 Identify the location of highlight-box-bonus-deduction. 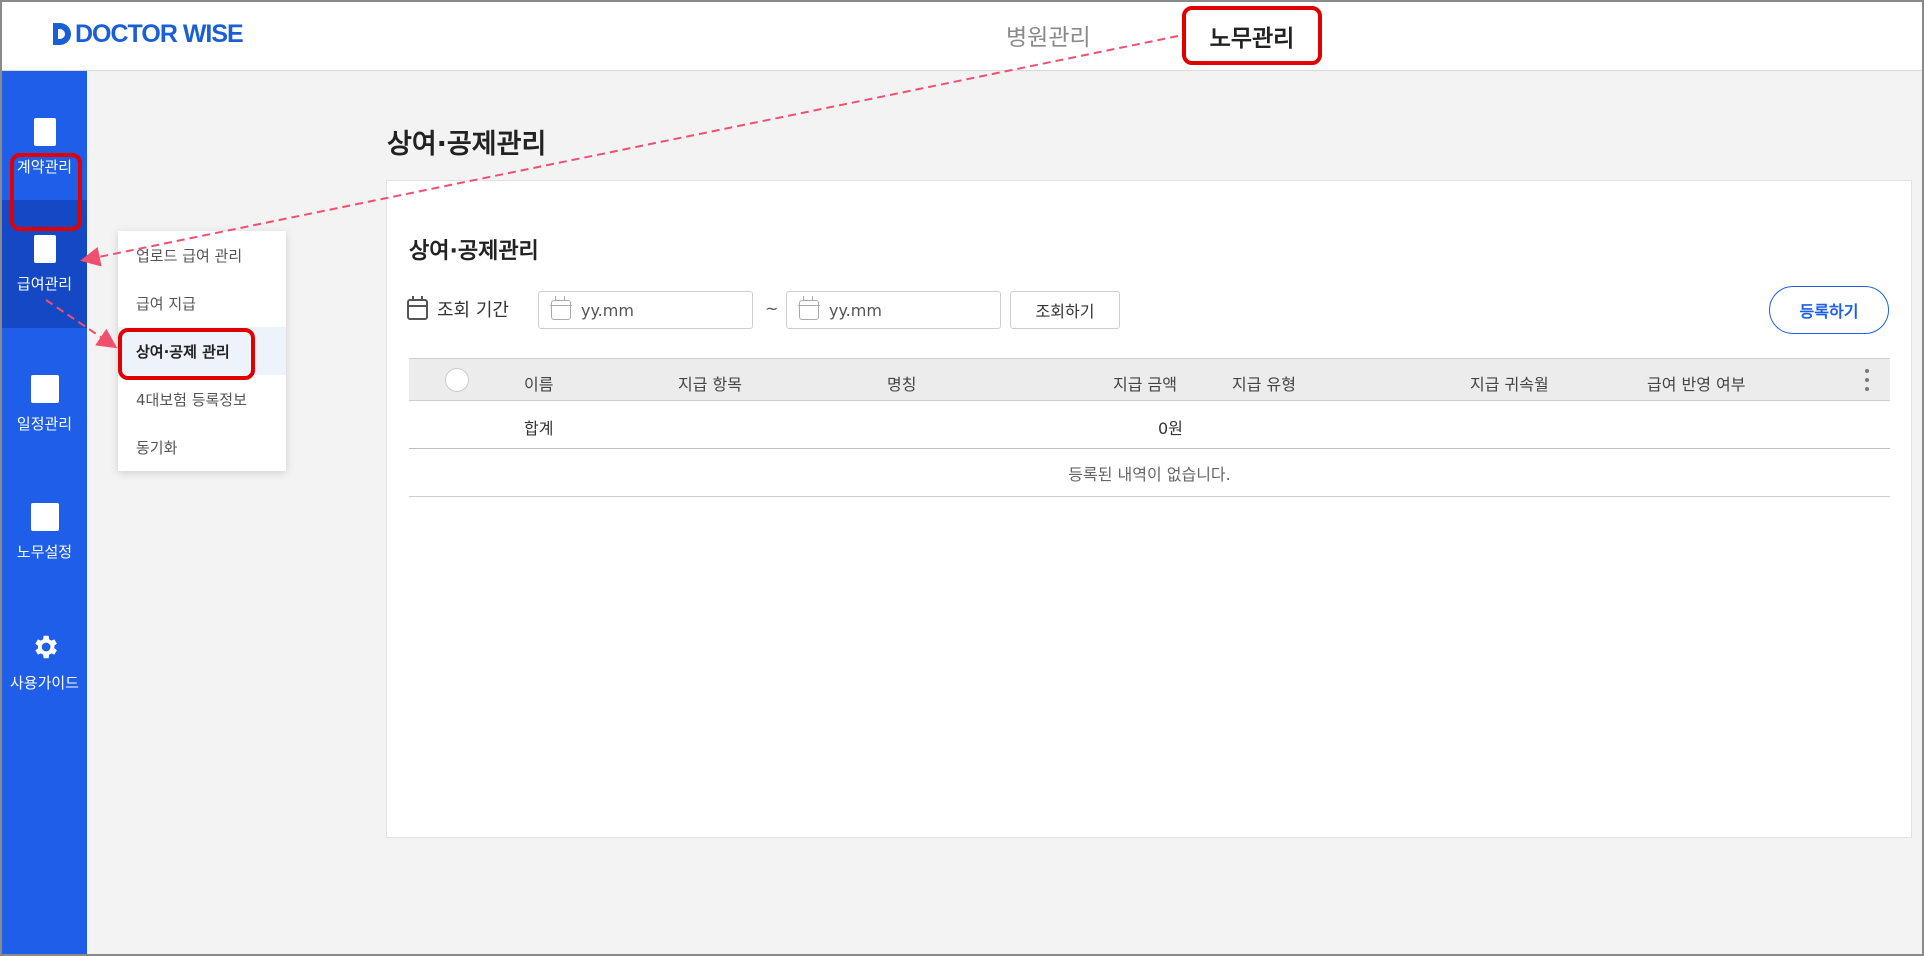
(186, 354).